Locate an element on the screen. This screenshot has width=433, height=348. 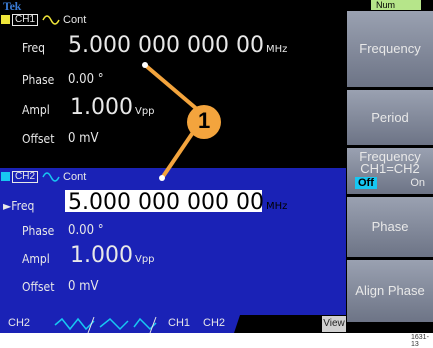
freq-eq-subtitle: CH1=CH2 is located at coordinates (390, 168).